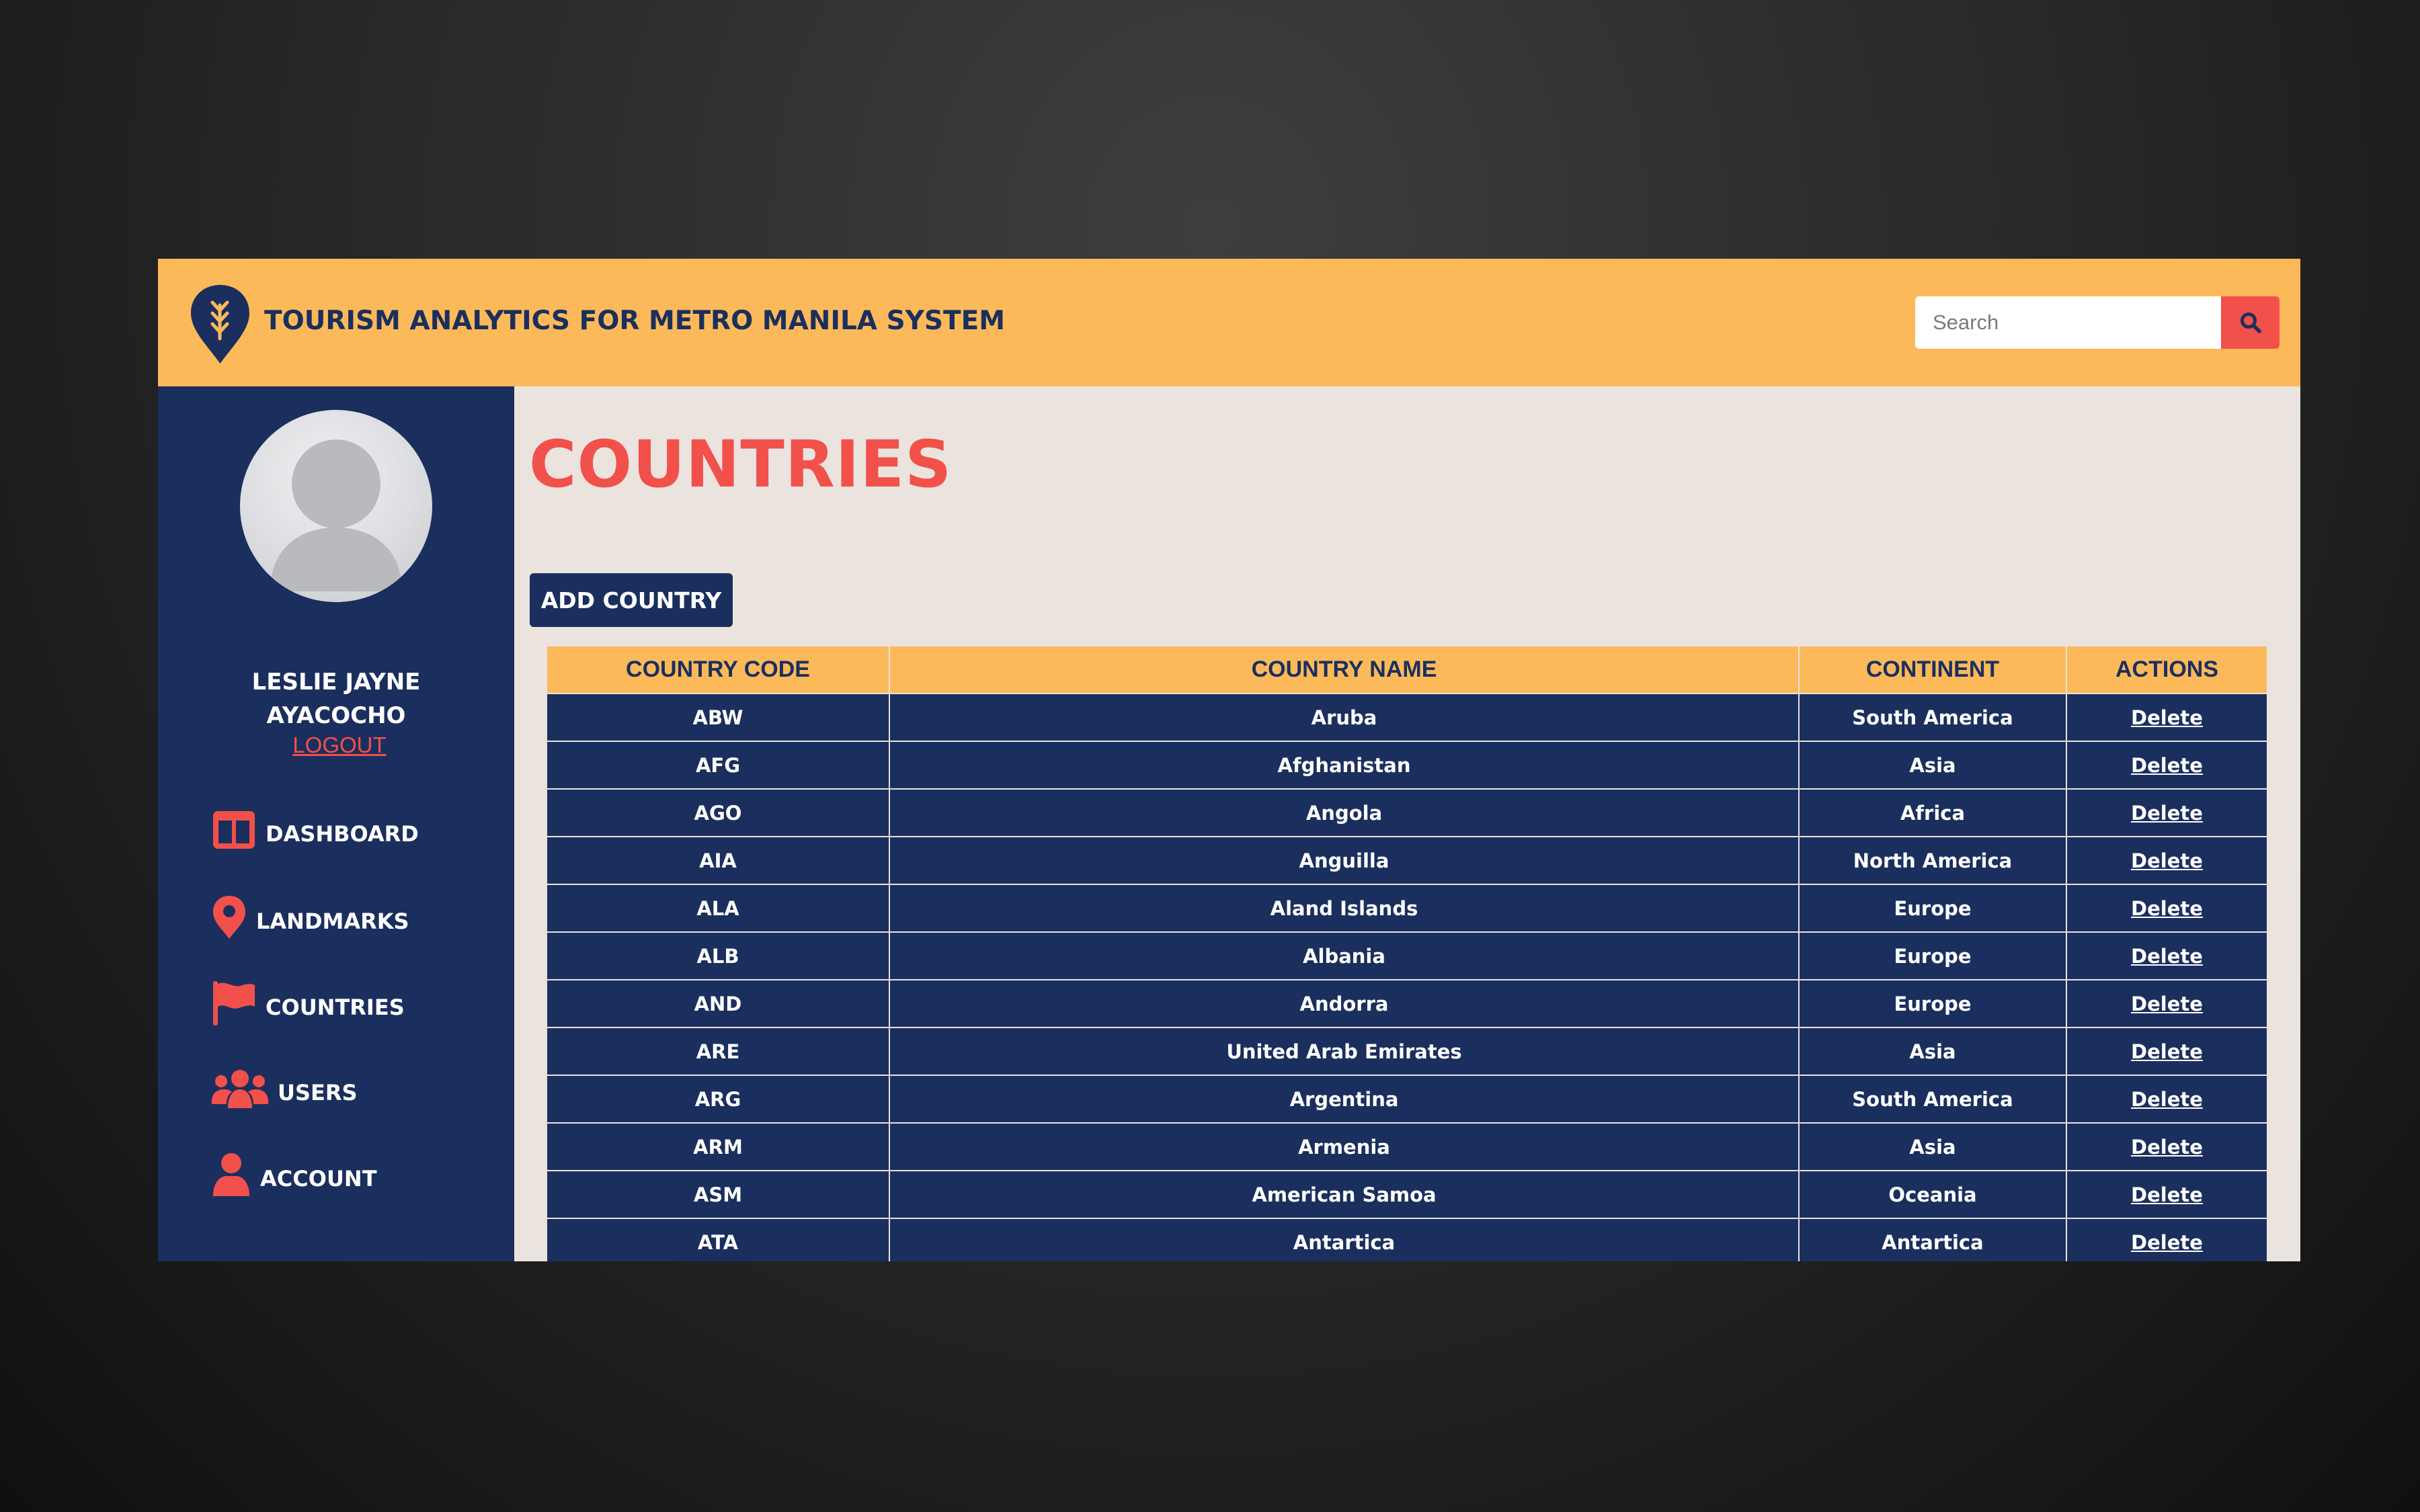 This screenshot has width=2420, height=1512. I want to click on column-header-actions: ACTIONS, so click(2167, 669).